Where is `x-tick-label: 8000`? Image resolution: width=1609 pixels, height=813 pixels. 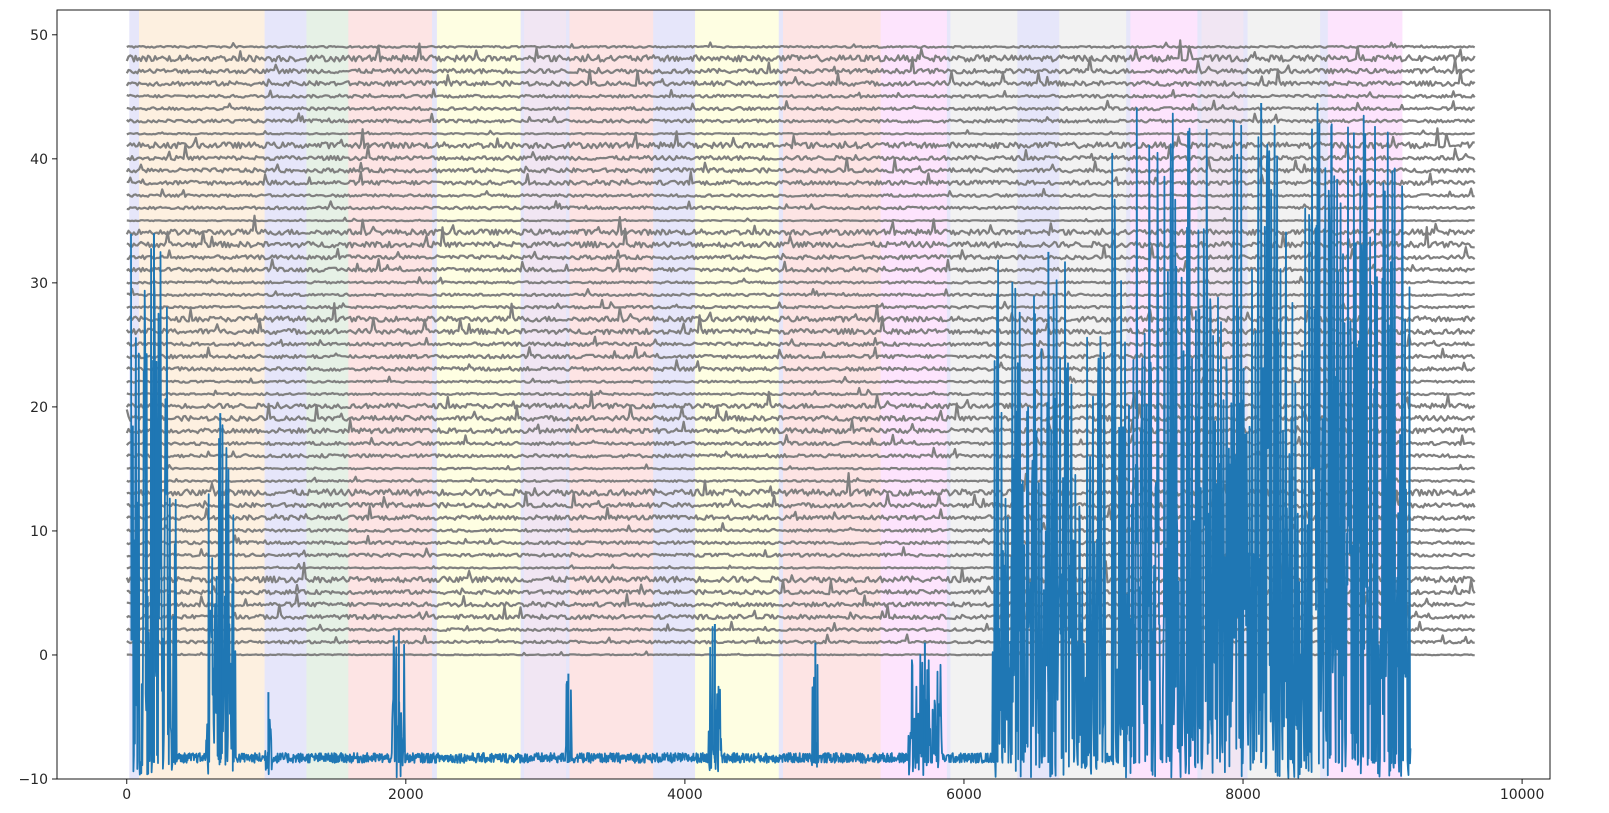
x-tick-label: 8000 is located at coordinates (1243, 795).